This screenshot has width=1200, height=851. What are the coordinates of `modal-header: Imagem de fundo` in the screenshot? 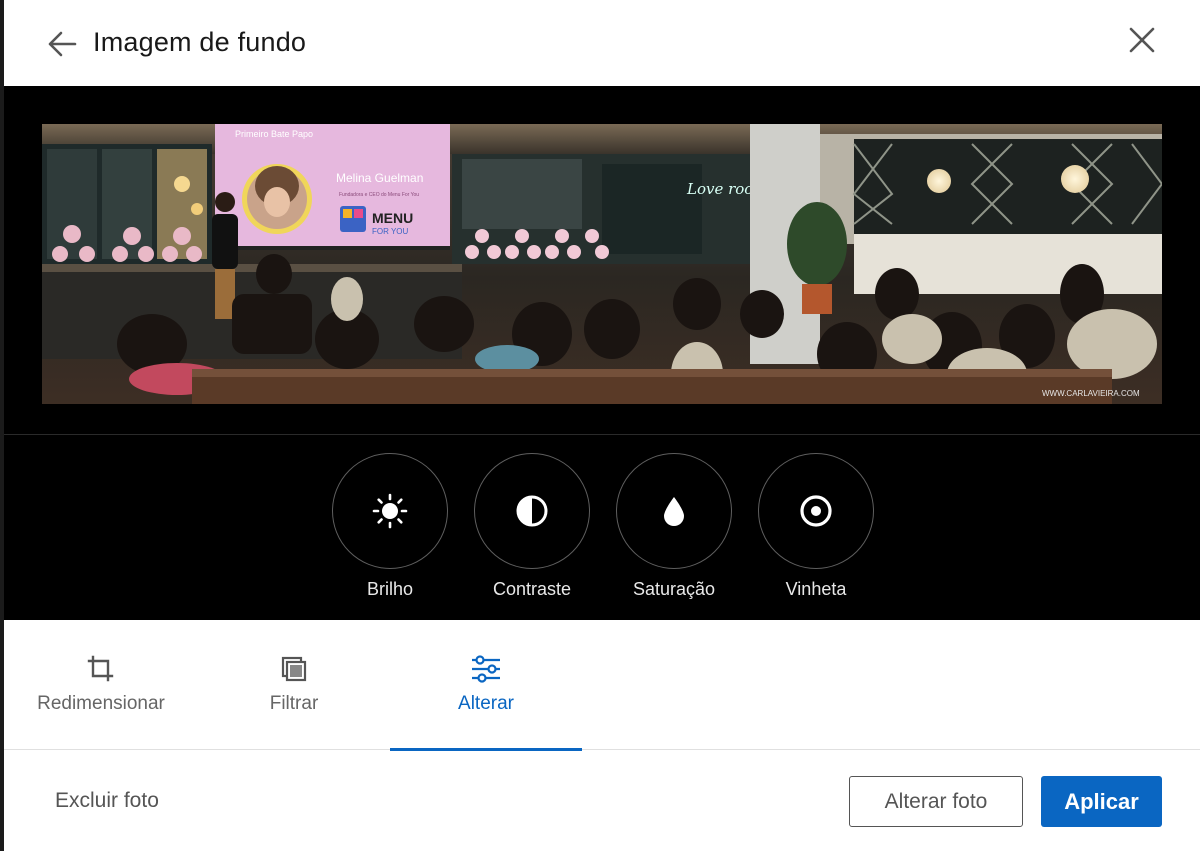 It's located at (602, 43).